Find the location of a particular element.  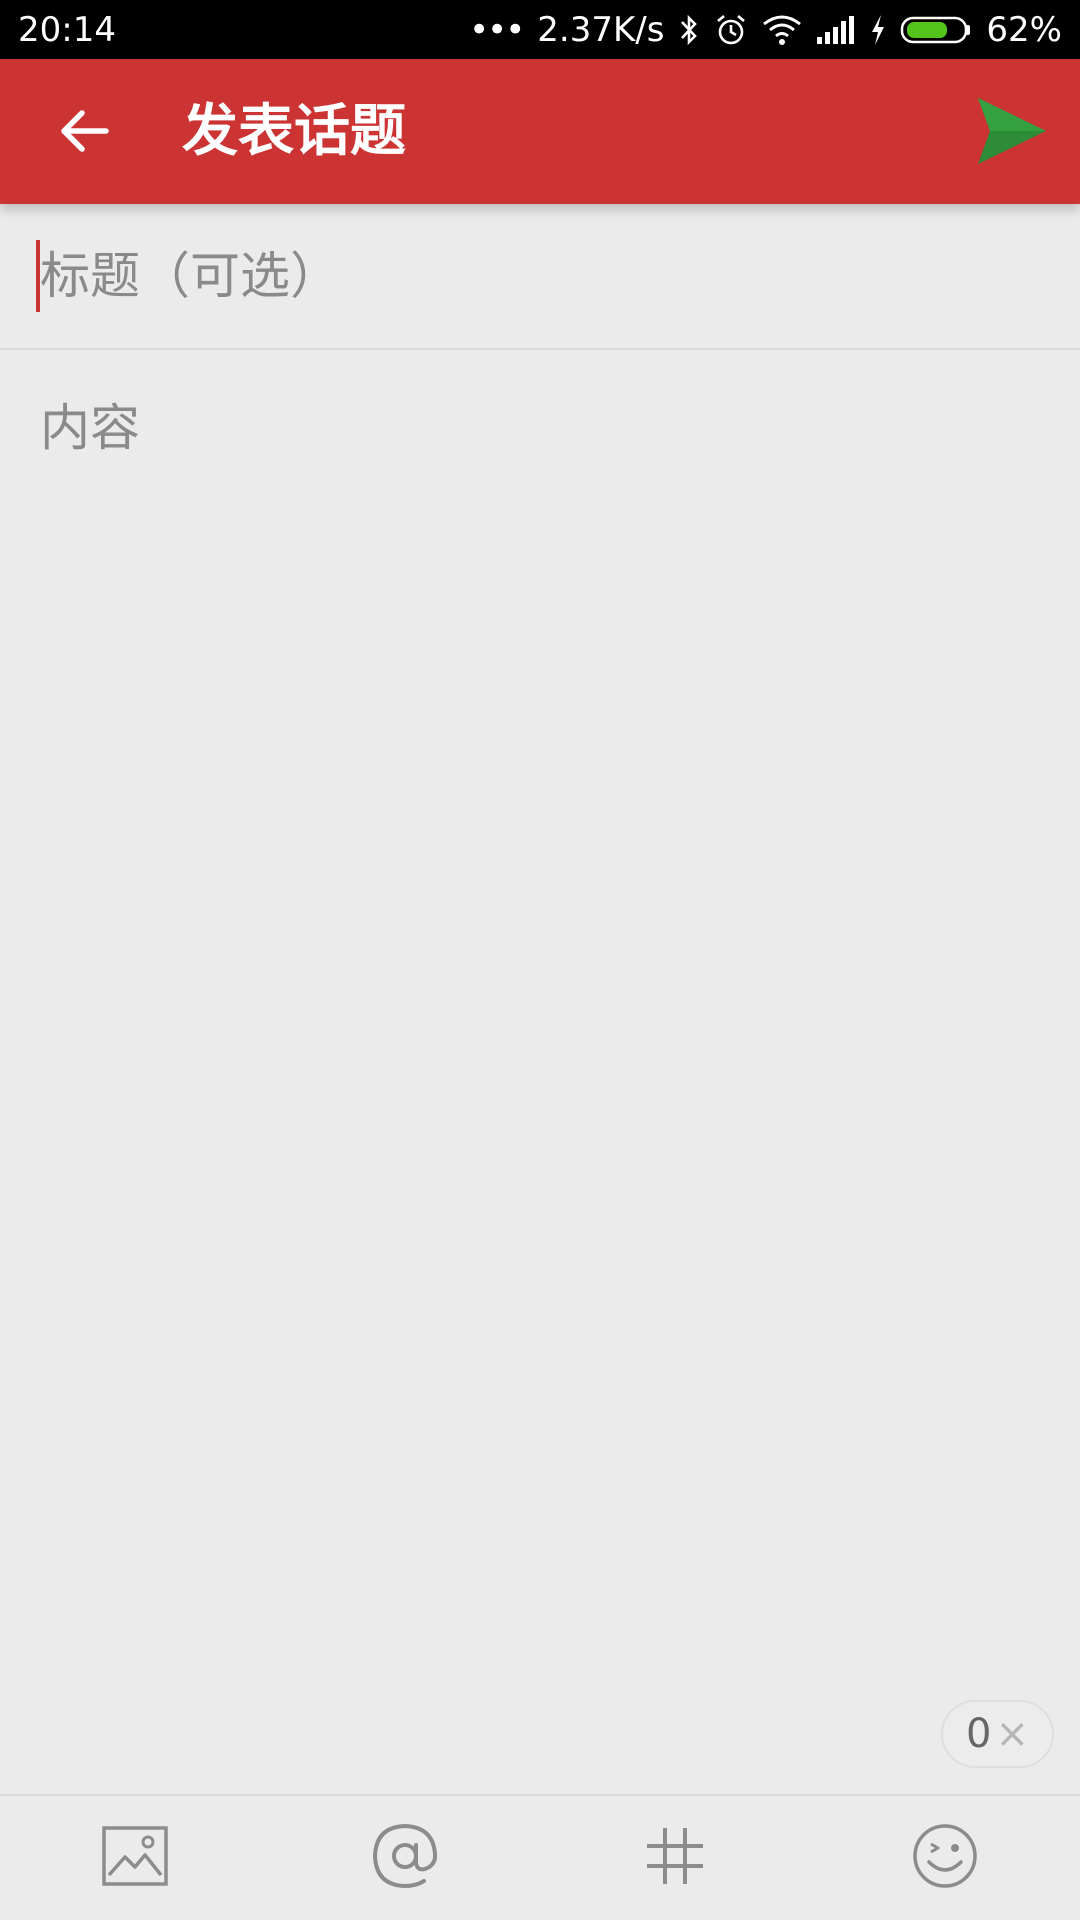

hashtag-icon is located at coordinates (675, 1856).